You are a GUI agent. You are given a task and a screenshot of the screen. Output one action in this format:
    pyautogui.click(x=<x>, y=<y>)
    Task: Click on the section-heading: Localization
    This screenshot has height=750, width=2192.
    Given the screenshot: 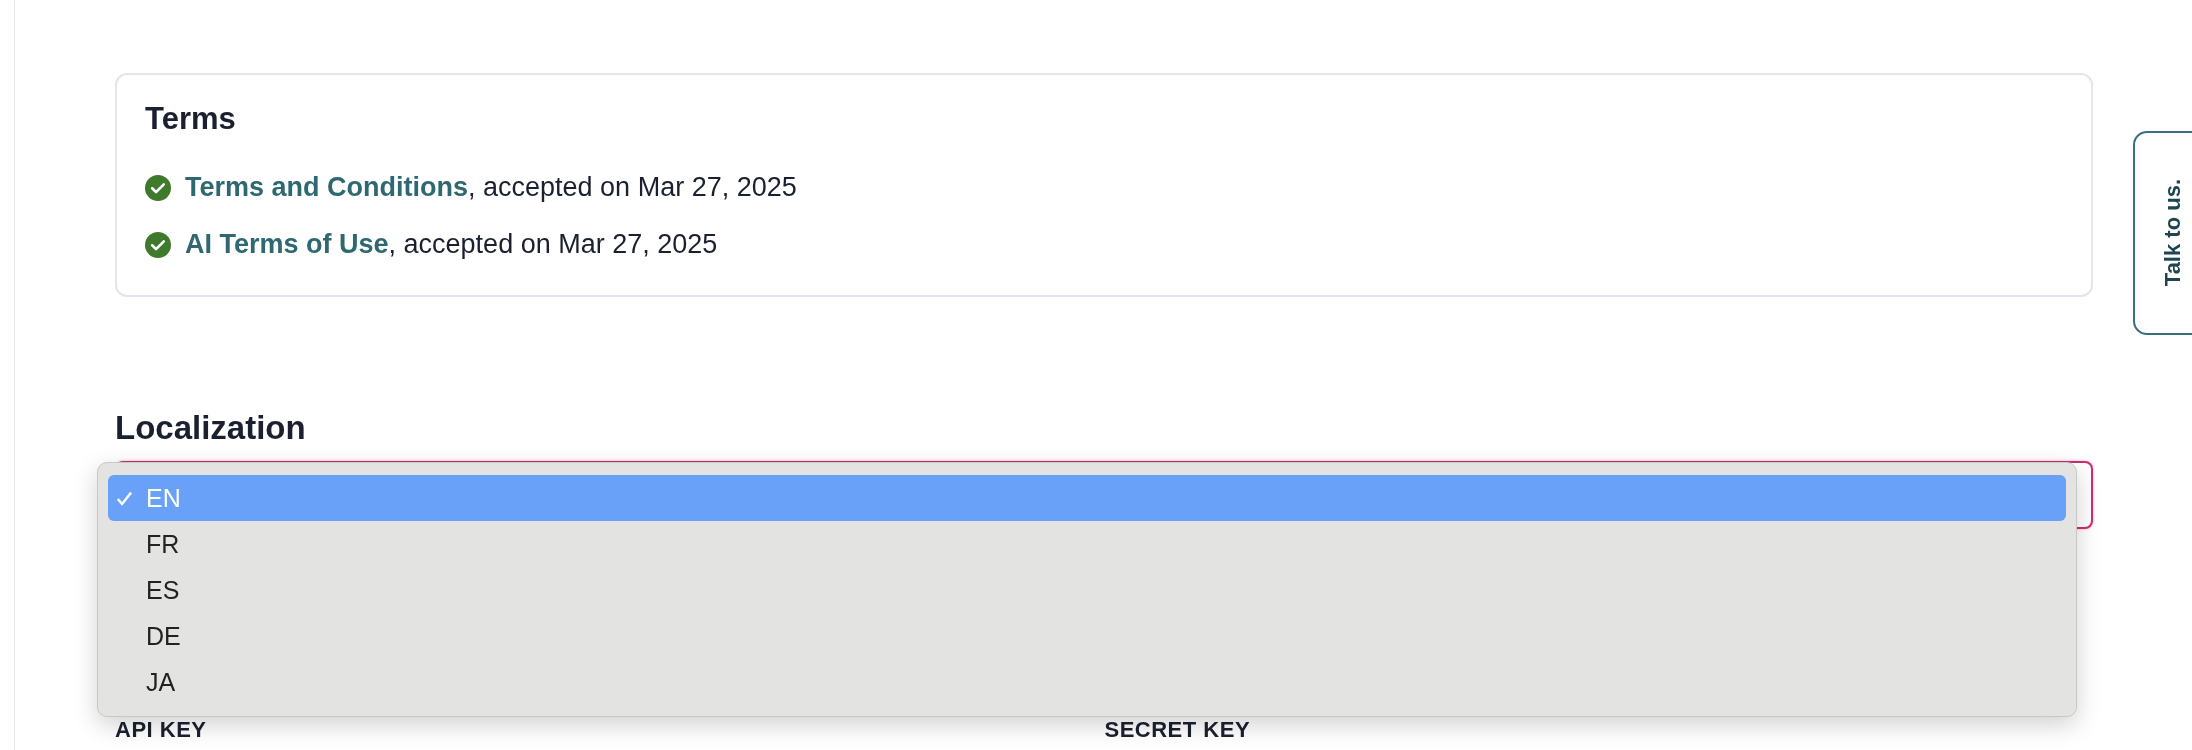 What is the action you would take?
    pyautogui.click(x=211, y=428)
    